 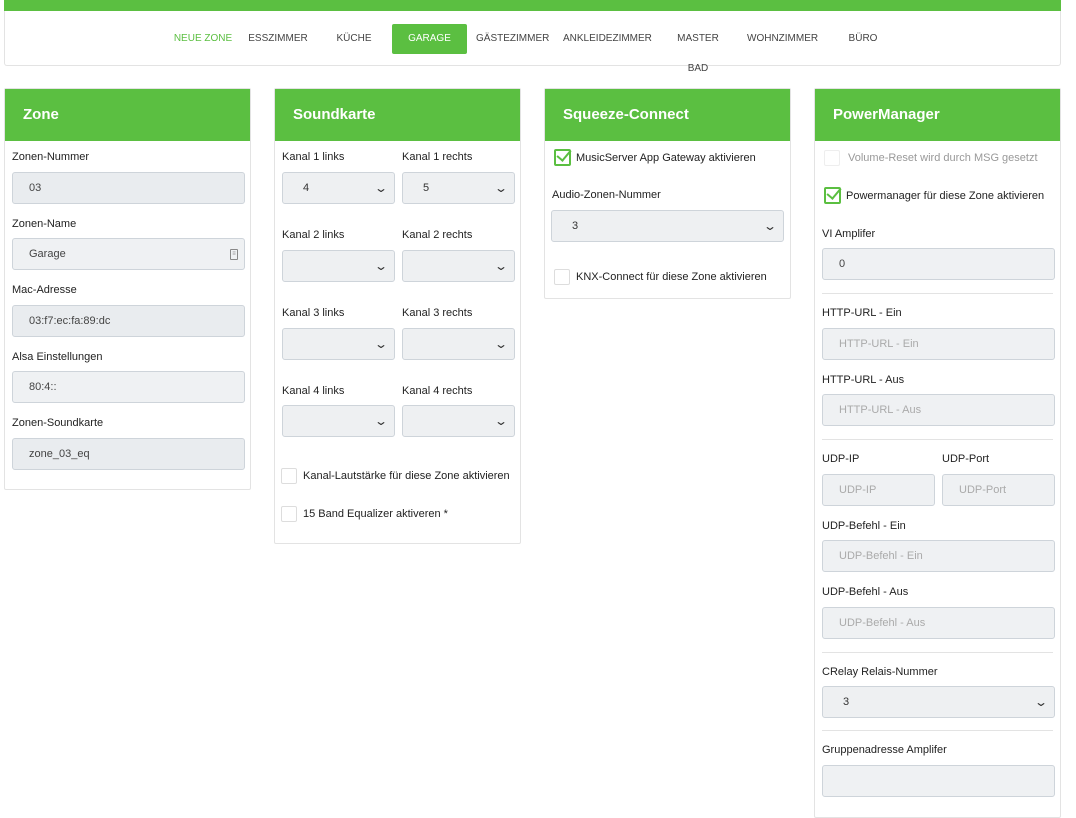 I want to click on contact-card-icon: ≡, so click(x=234, y=254).